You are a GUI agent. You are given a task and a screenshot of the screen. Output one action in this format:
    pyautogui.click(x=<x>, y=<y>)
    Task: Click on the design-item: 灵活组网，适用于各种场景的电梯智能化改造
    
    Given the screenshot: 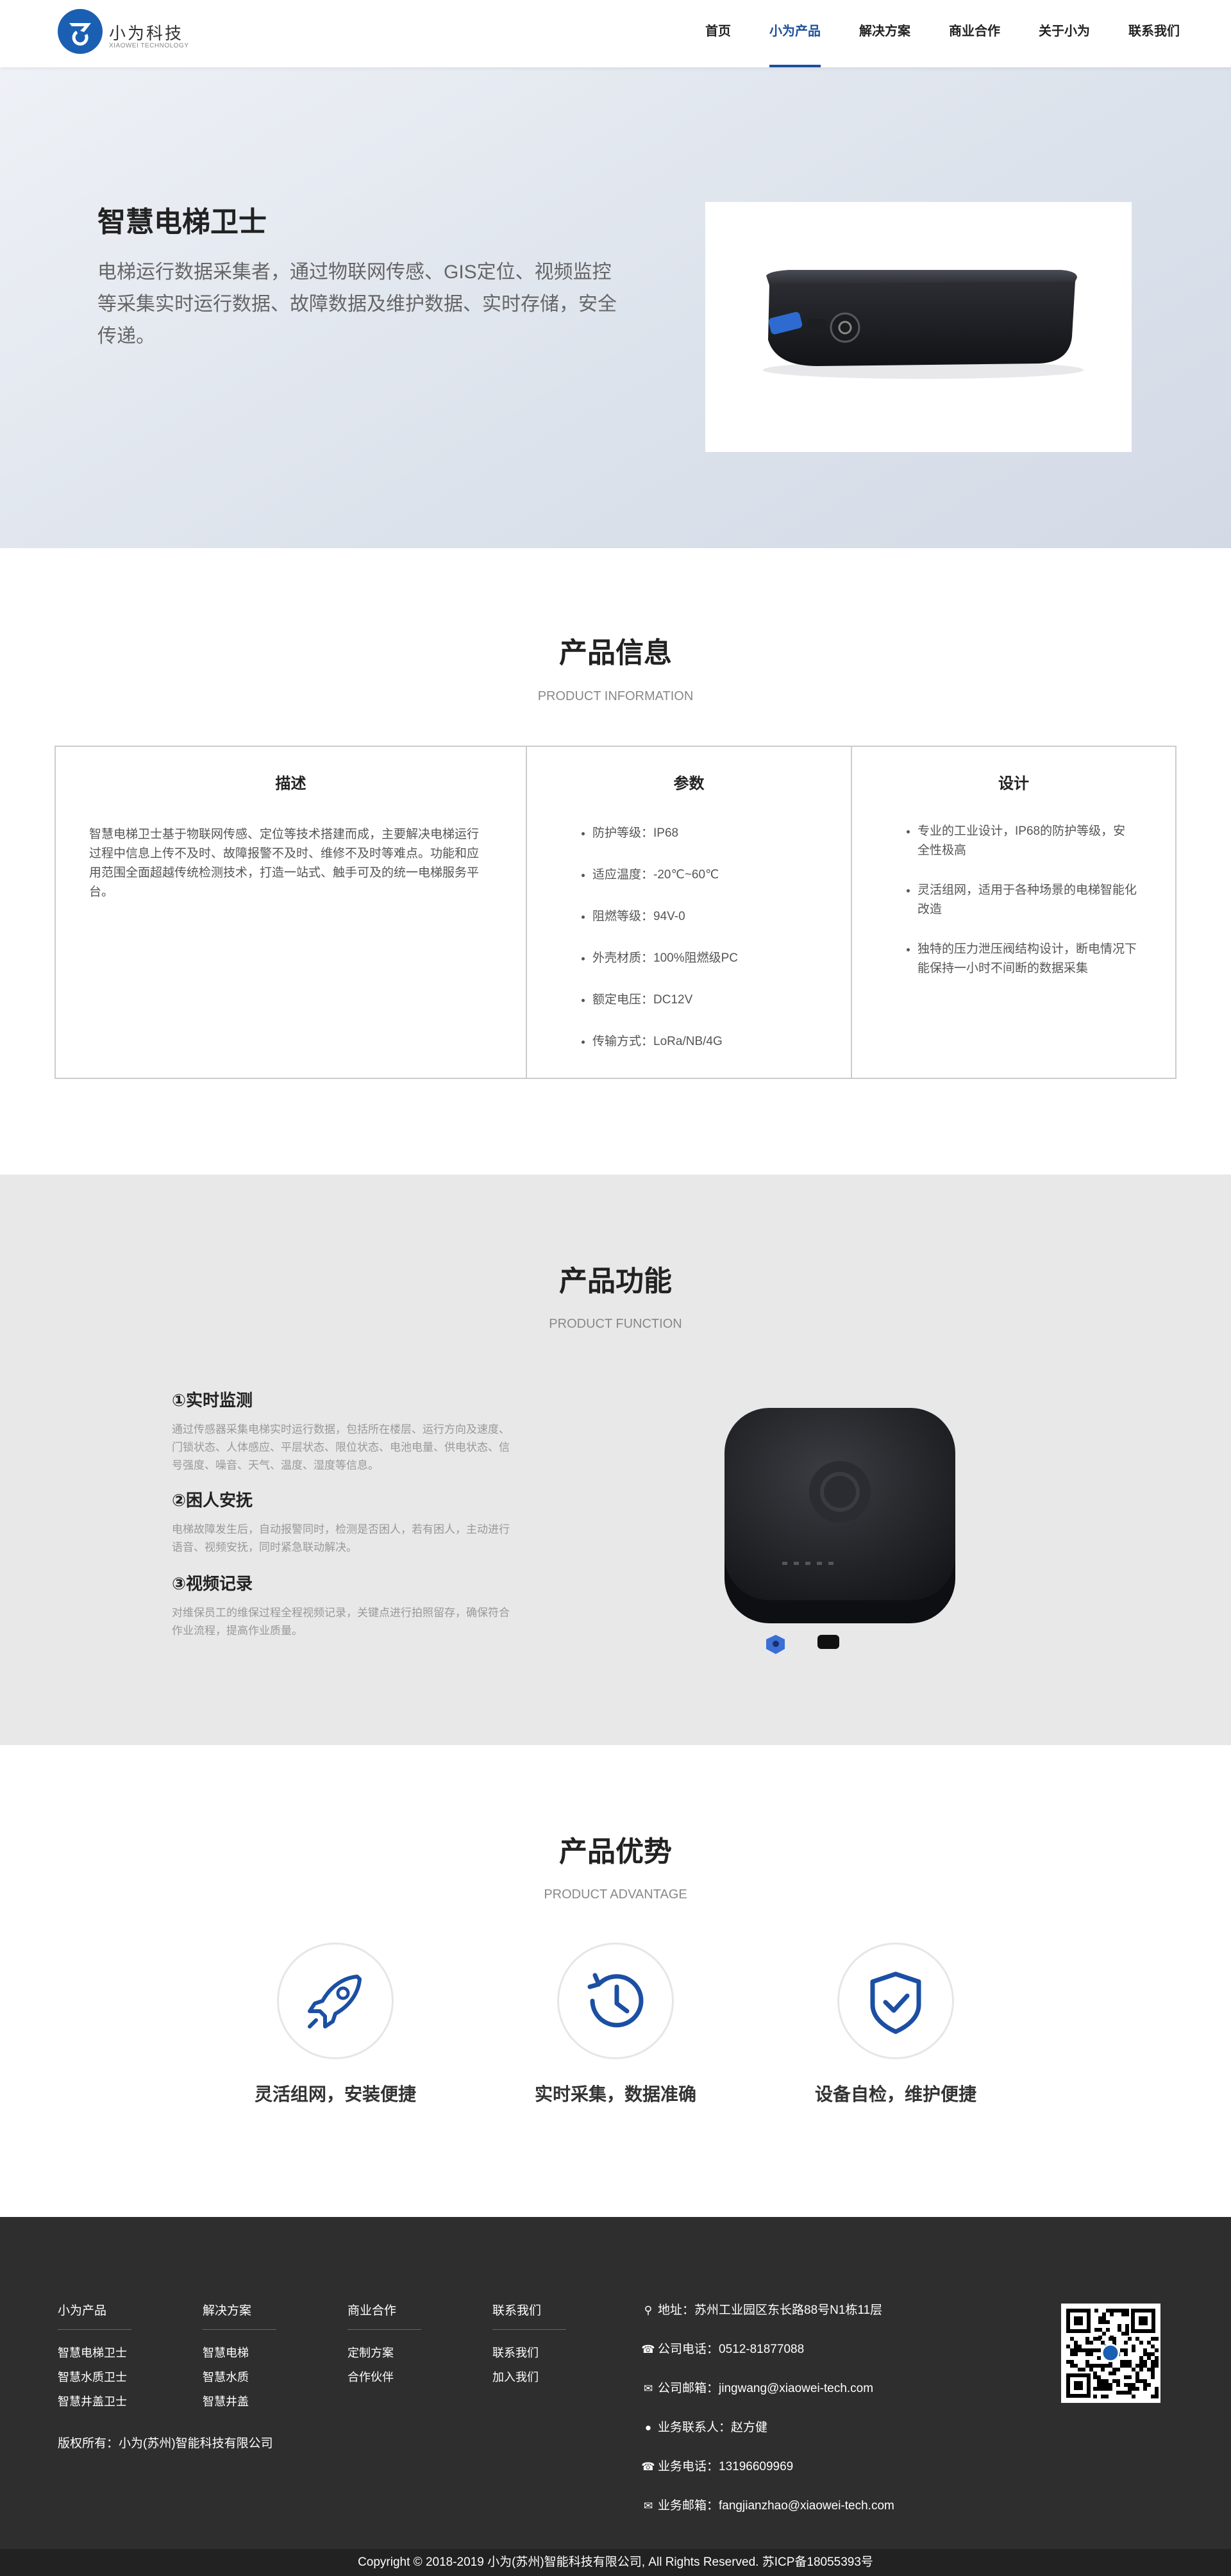 What is the action you would take?
    pyautogui.click(x=1027, y=900)
    